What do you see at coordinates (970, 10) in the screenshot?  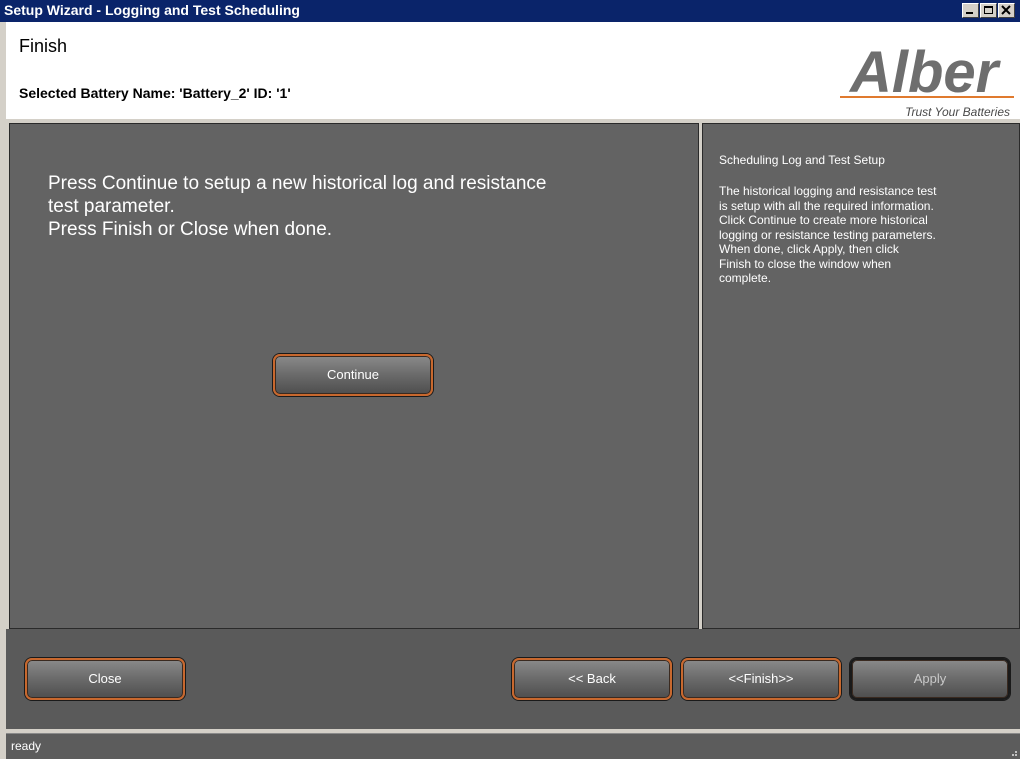 I see `minimize-button` at bounding box center [970, 10].